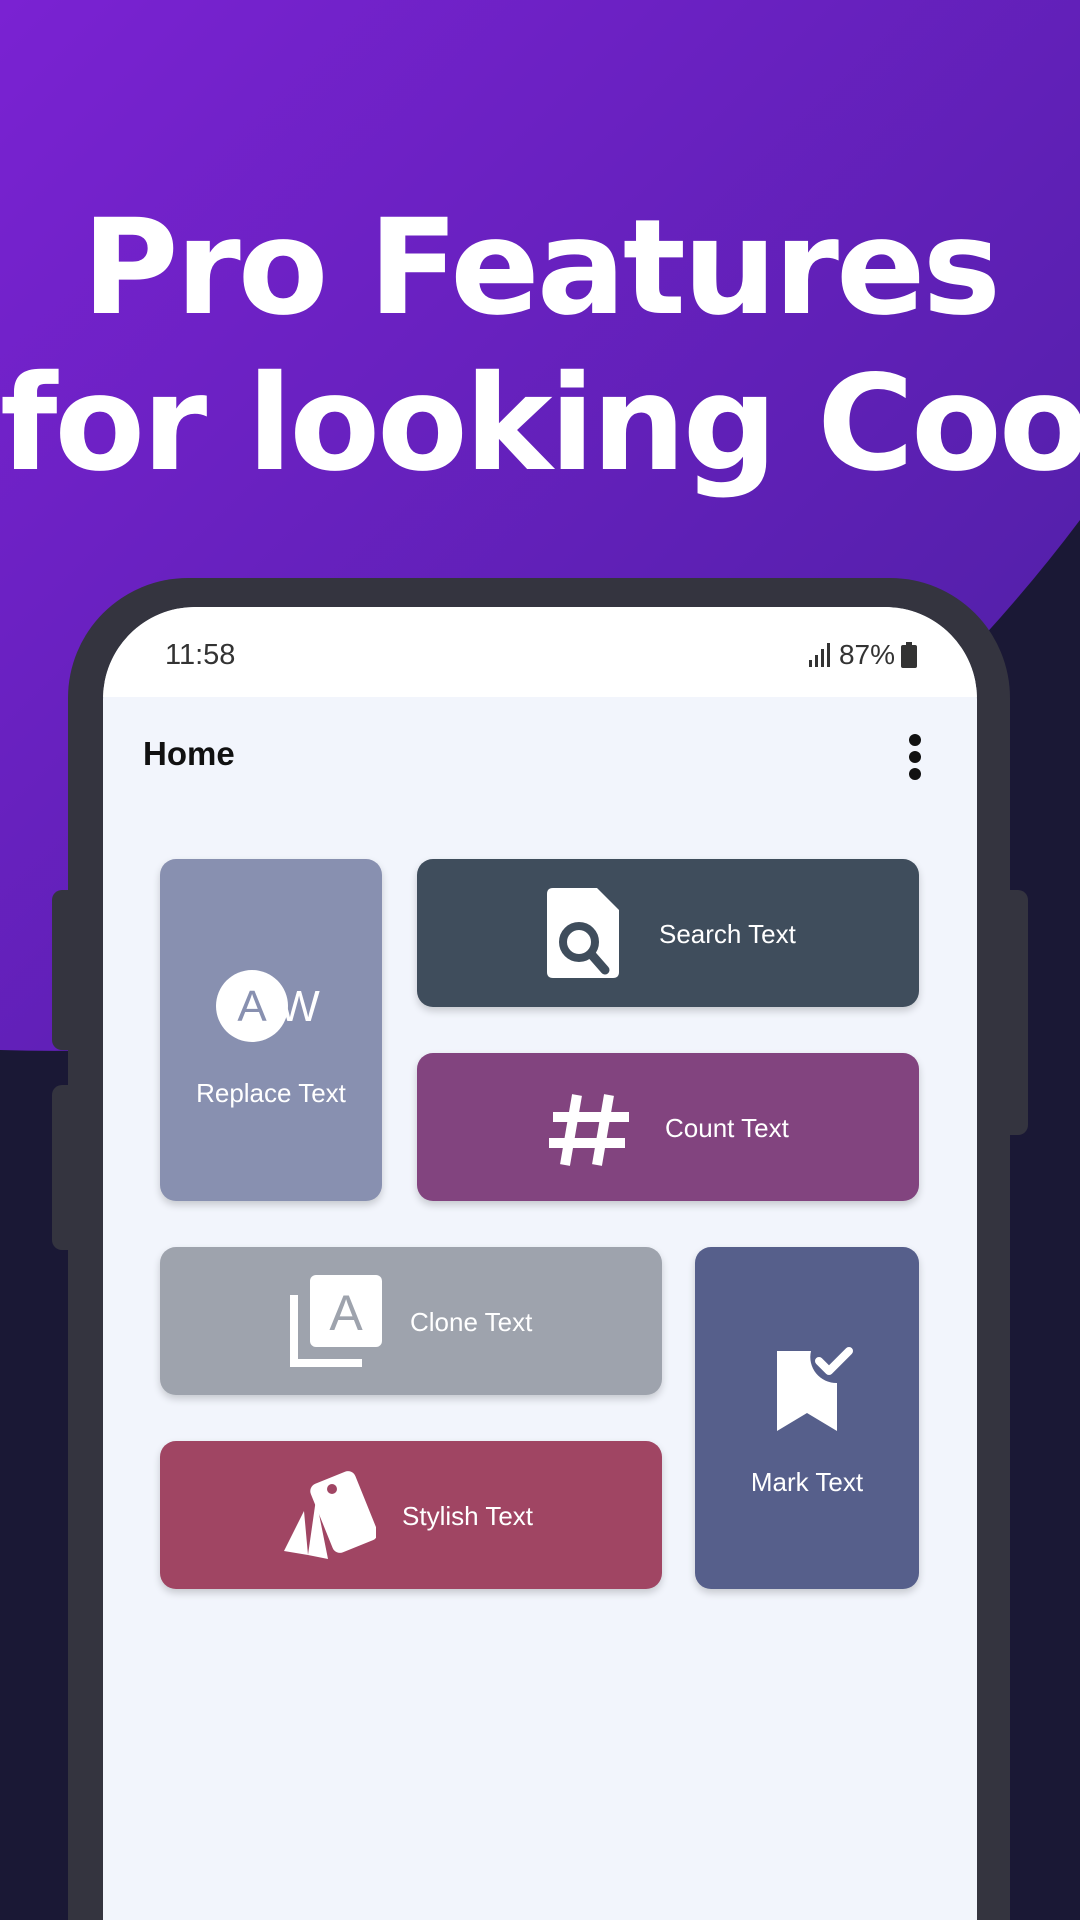 The width and height of the screenshot is (1080, 1920). I want to click on clone-layers-icon: A, so click(336, 1321).